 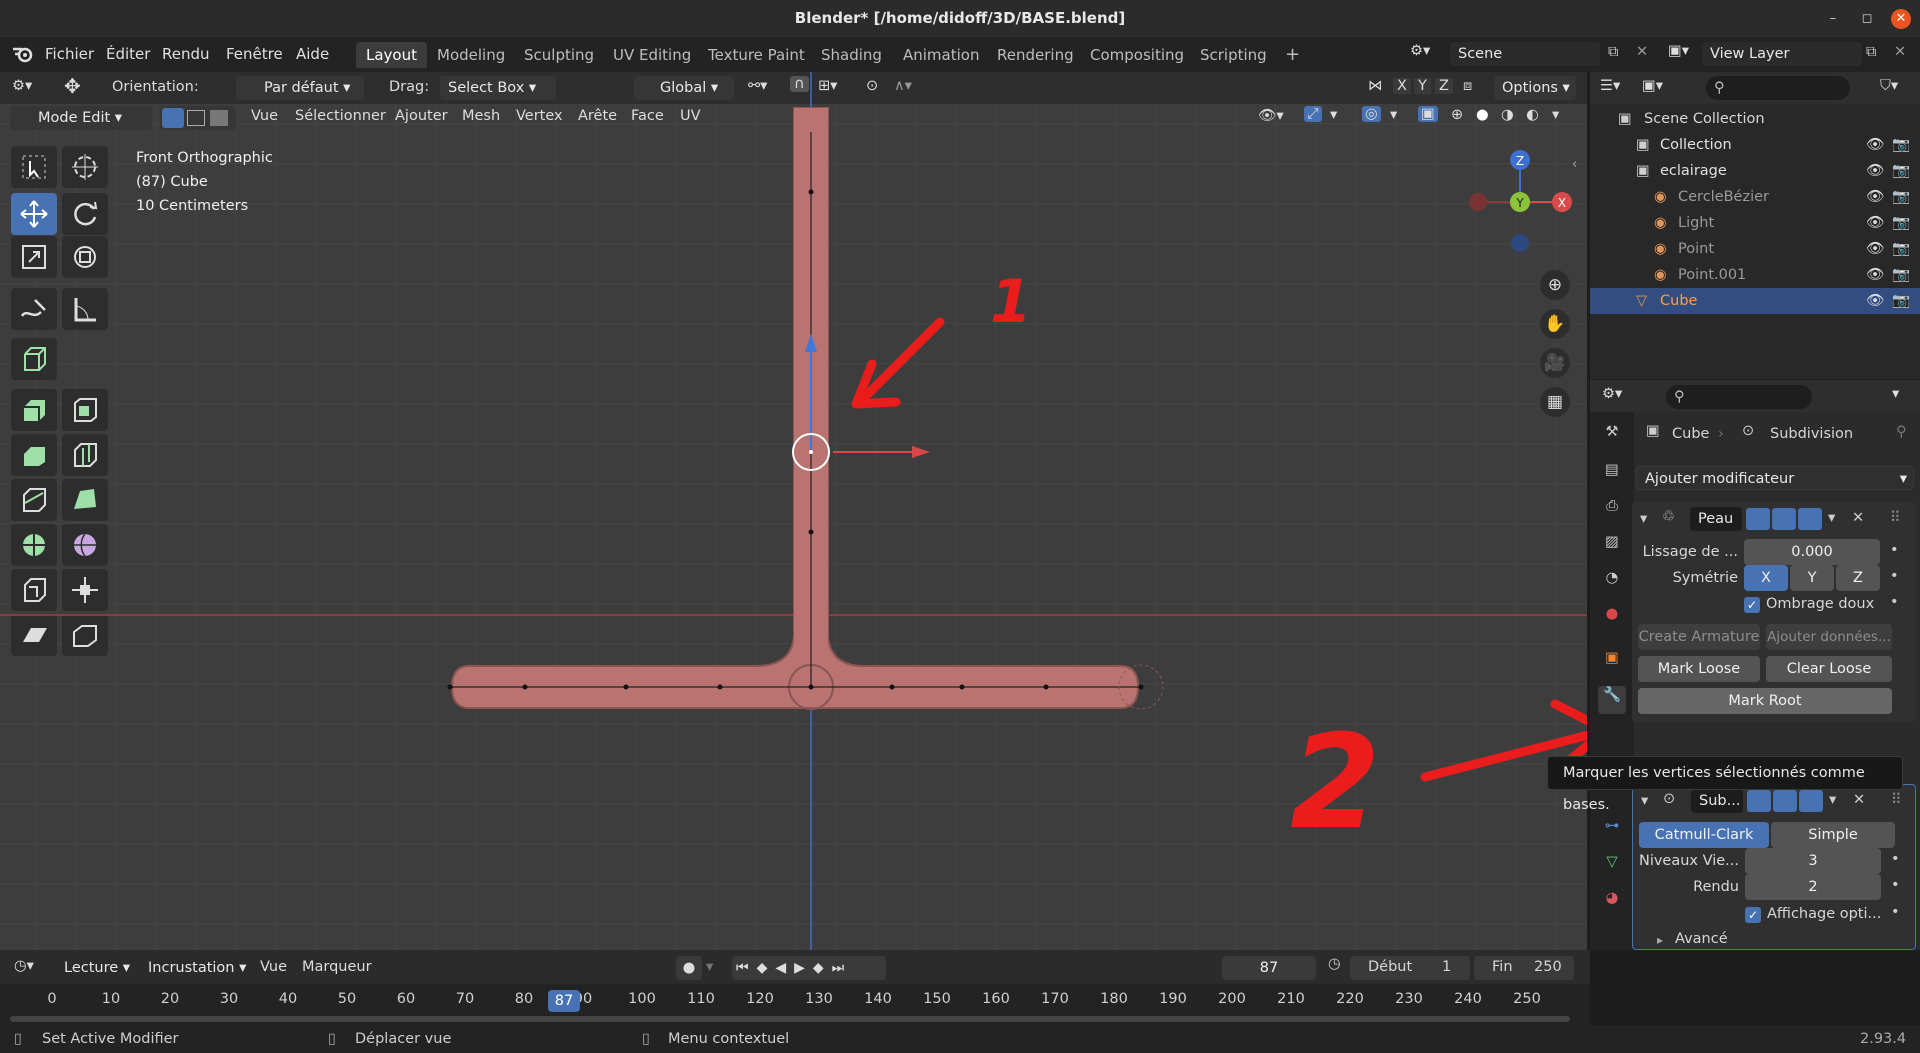 What do you see at coordinates (1137, 55) in the screenshot?
I see `tab-compositing: Compositing` at bounding box center [1137, 55].